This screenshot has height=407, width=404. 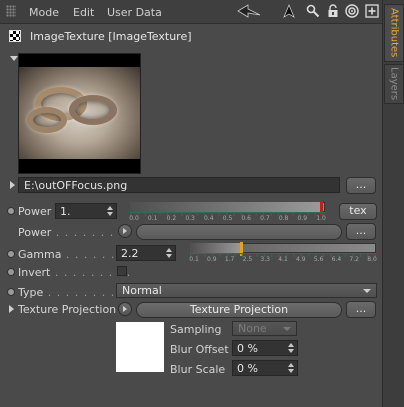 What do you see at coordinates (191, 12) in the screenshot?
I see `menu-bar: Mode Edit User Data` at bounding box center [191, 12].